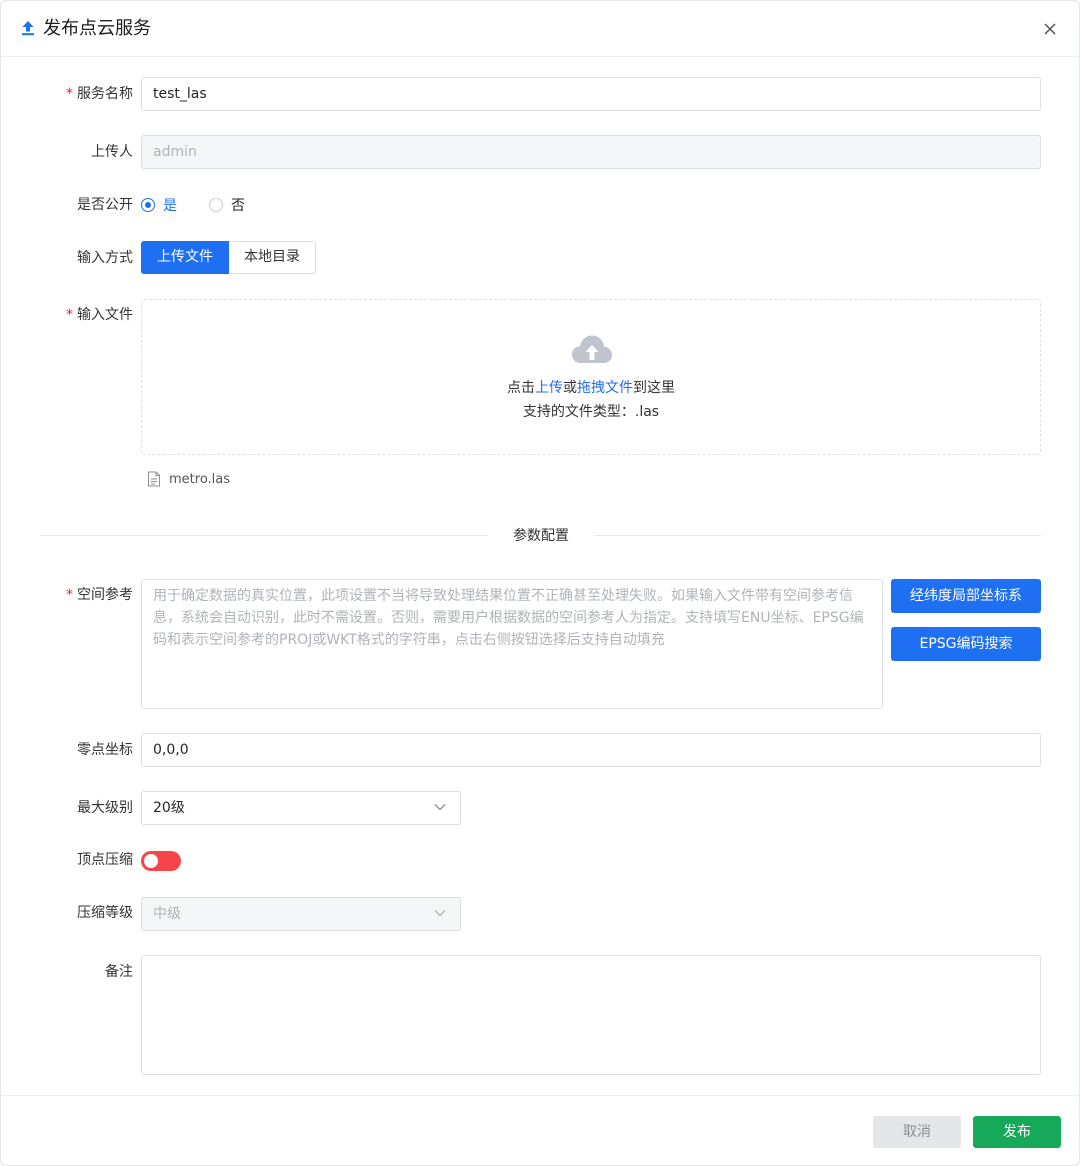  Describe the element at coordinates (966, 644) in the screenshot. I see `epsg-search-button: EPSG编码搜索` at that location.